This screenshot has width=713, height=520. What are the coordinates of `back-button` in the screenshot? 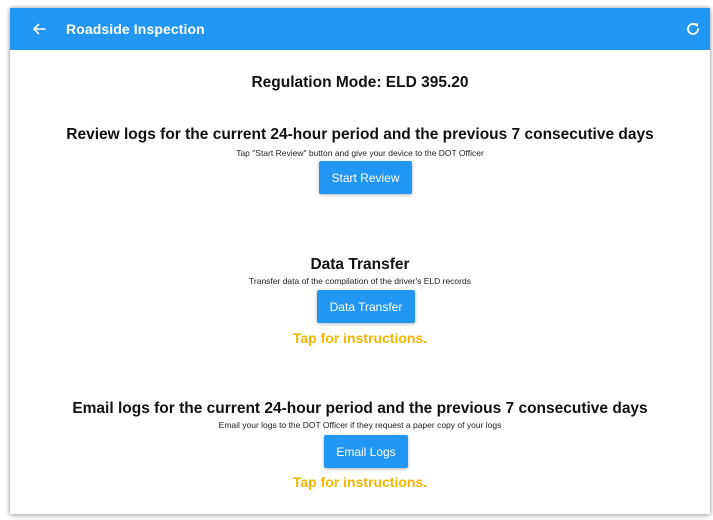 It's located at (39, 29).